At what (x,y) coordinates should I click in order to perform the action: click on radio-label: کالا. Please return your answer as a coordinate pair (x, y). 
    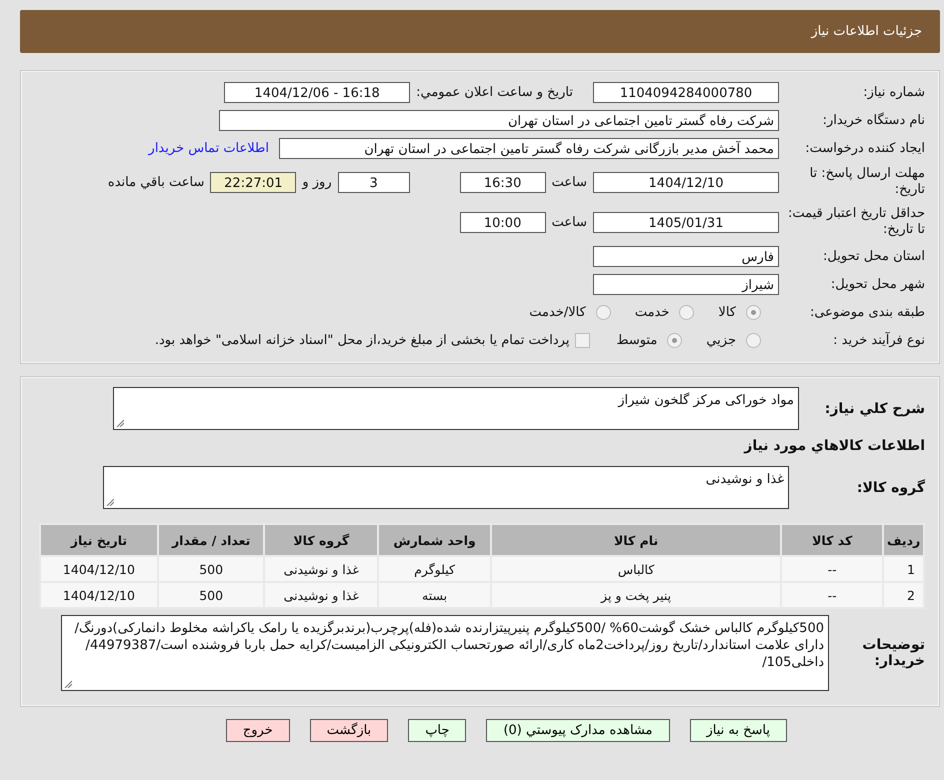
    Looking at the image, I should click on (727, 312).